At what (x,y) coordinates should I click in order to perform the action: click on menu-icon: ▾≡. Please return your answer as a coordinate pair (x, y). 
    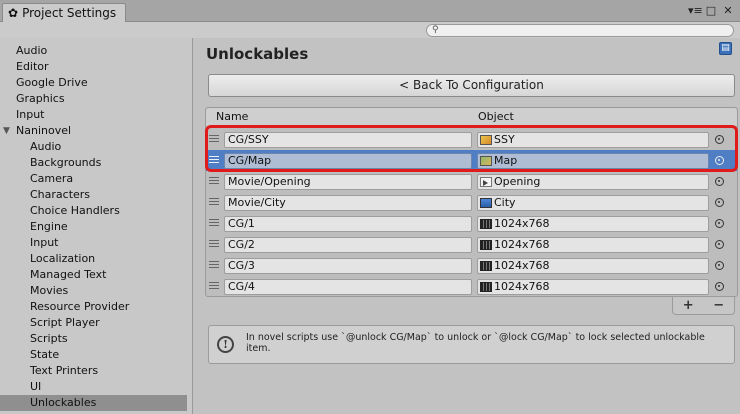
    Looking at the image, I should click on (695, 10).